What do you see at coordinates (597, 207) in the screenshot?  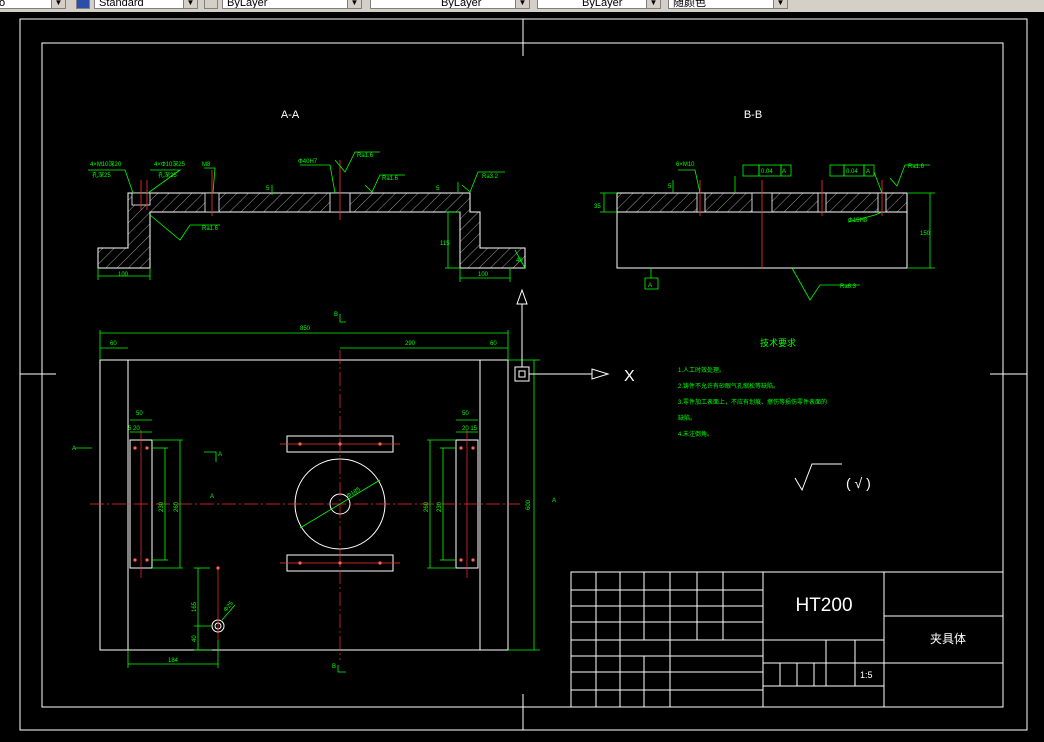 I see `dim-h35: 35` at bounding box center [597, 207].